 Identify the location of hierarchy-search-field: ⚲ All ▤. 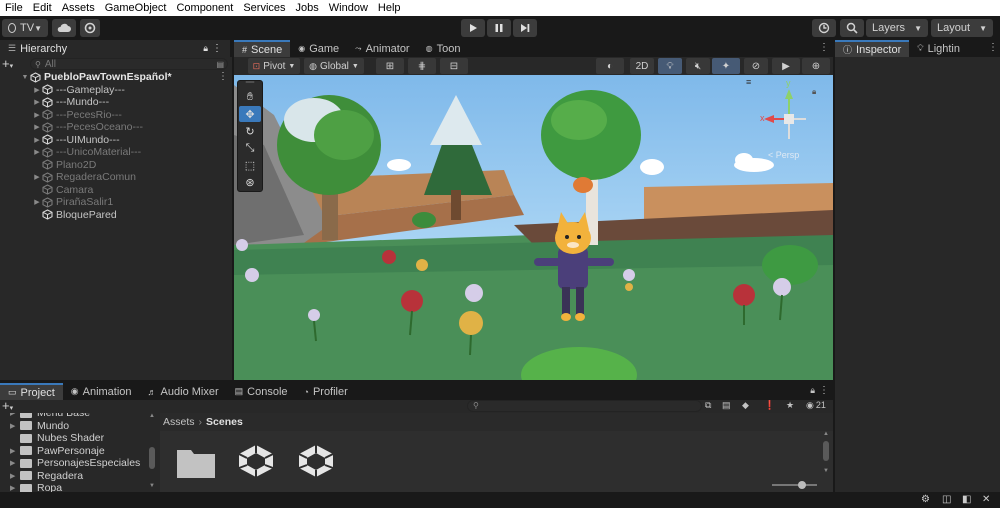
(129, 64).